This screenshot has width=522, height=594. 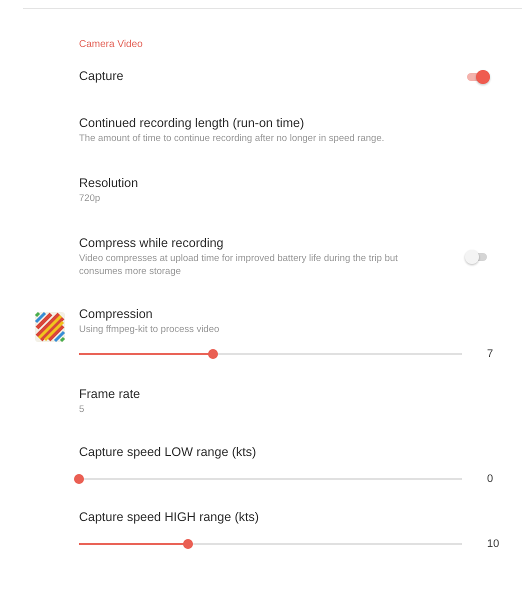 I want to click on setting-title: Compress while recording, so click(x=152, y=243).